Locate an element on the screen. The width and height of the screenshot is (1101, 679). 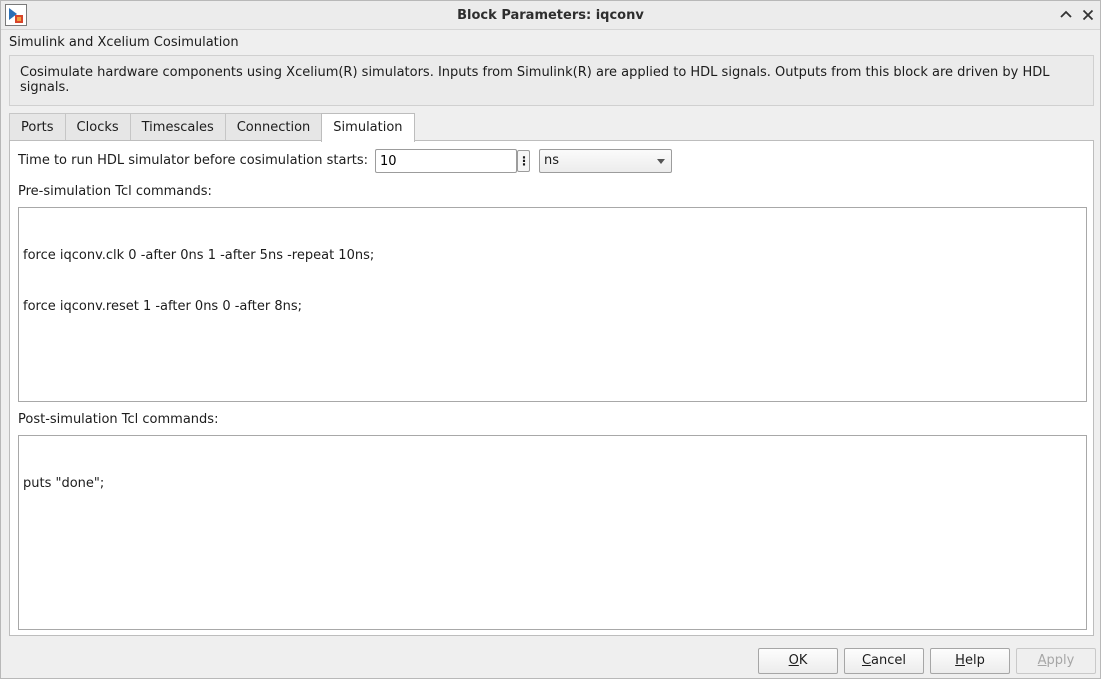
tab-simulation: Simulation is located at coordinates (368, 127).